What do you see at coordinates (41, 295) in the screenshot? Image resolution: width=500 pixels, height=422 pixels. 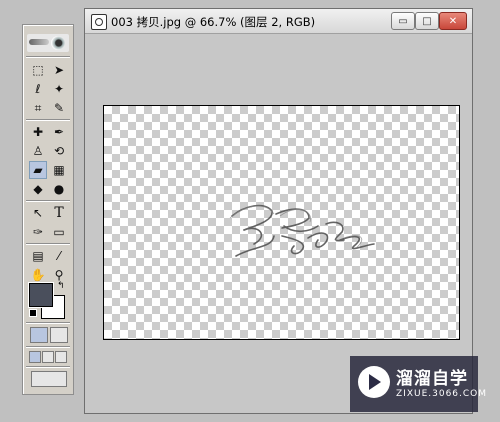 I see `foreground-color-swatch` at bounding box center [41, 295].